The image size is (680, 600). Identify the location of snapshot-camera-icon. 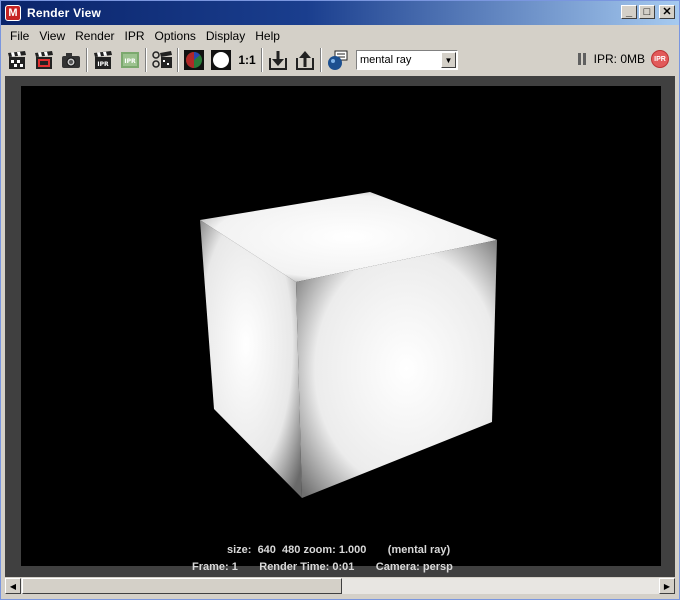
(71, 60).